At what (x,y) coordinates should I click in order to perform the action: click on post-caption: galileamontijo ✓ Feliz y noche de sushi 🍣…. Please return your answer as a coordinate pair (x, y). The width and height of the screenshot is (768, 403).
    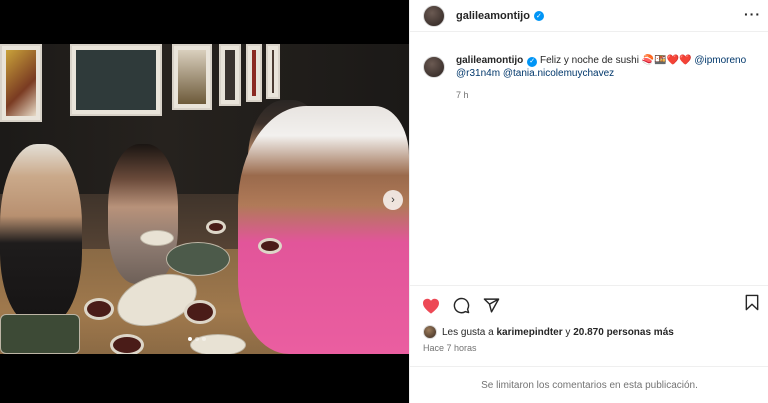
    Looking at the image, I should click on (593, 78).